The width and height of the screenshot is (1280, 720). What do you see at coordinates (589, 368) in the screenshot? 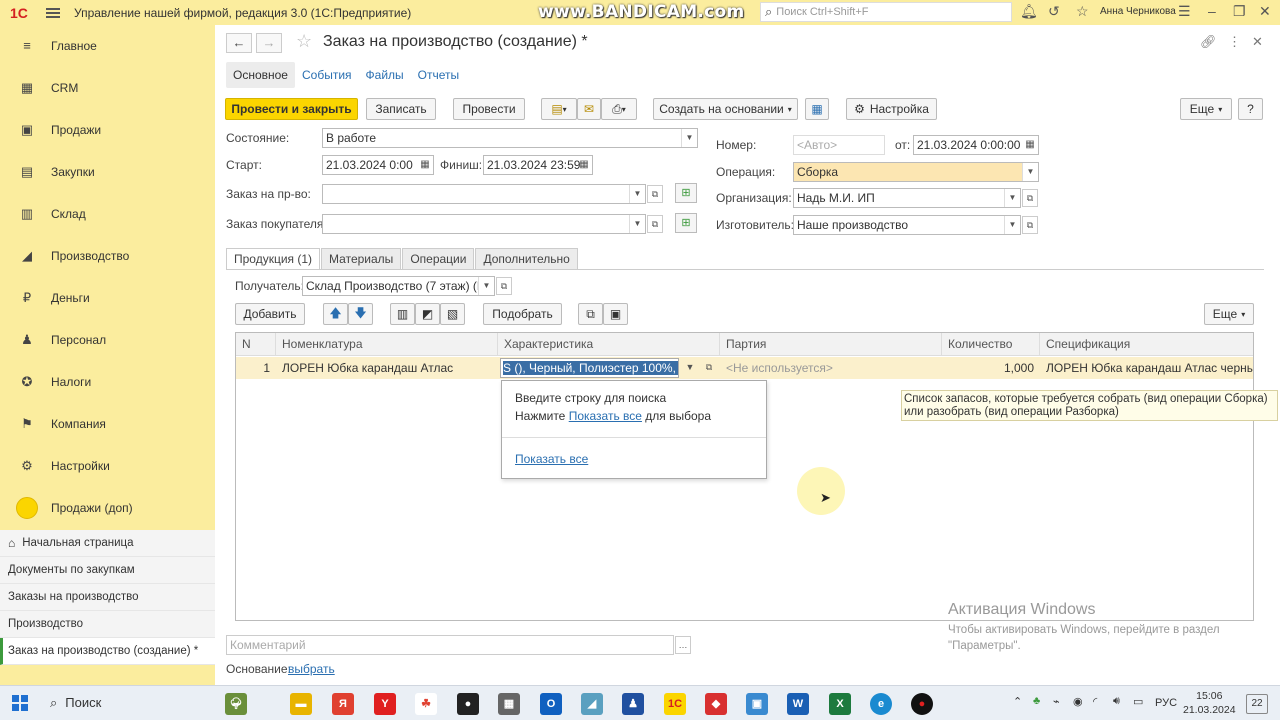
I see `characteristic-input: S (), Черный, Полиэстер 100%, S` at bounding box center [589, 368].